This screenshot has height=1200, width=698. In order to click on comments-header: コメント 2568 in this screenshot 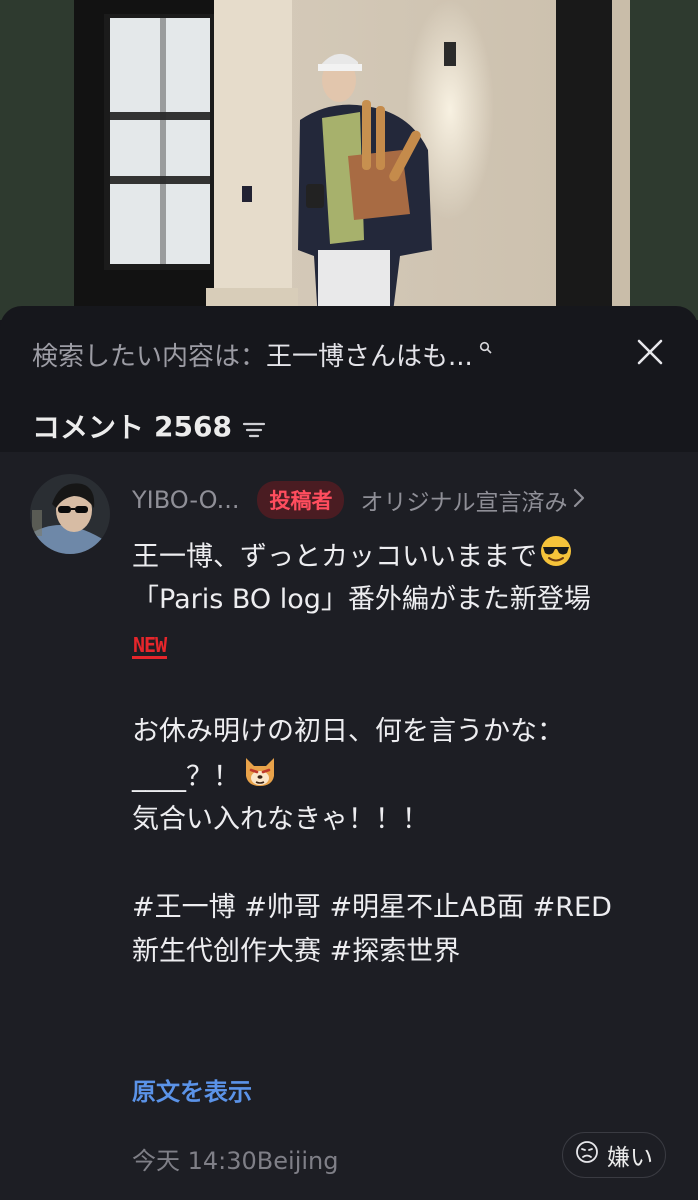, I will do `click(149, 426)`.